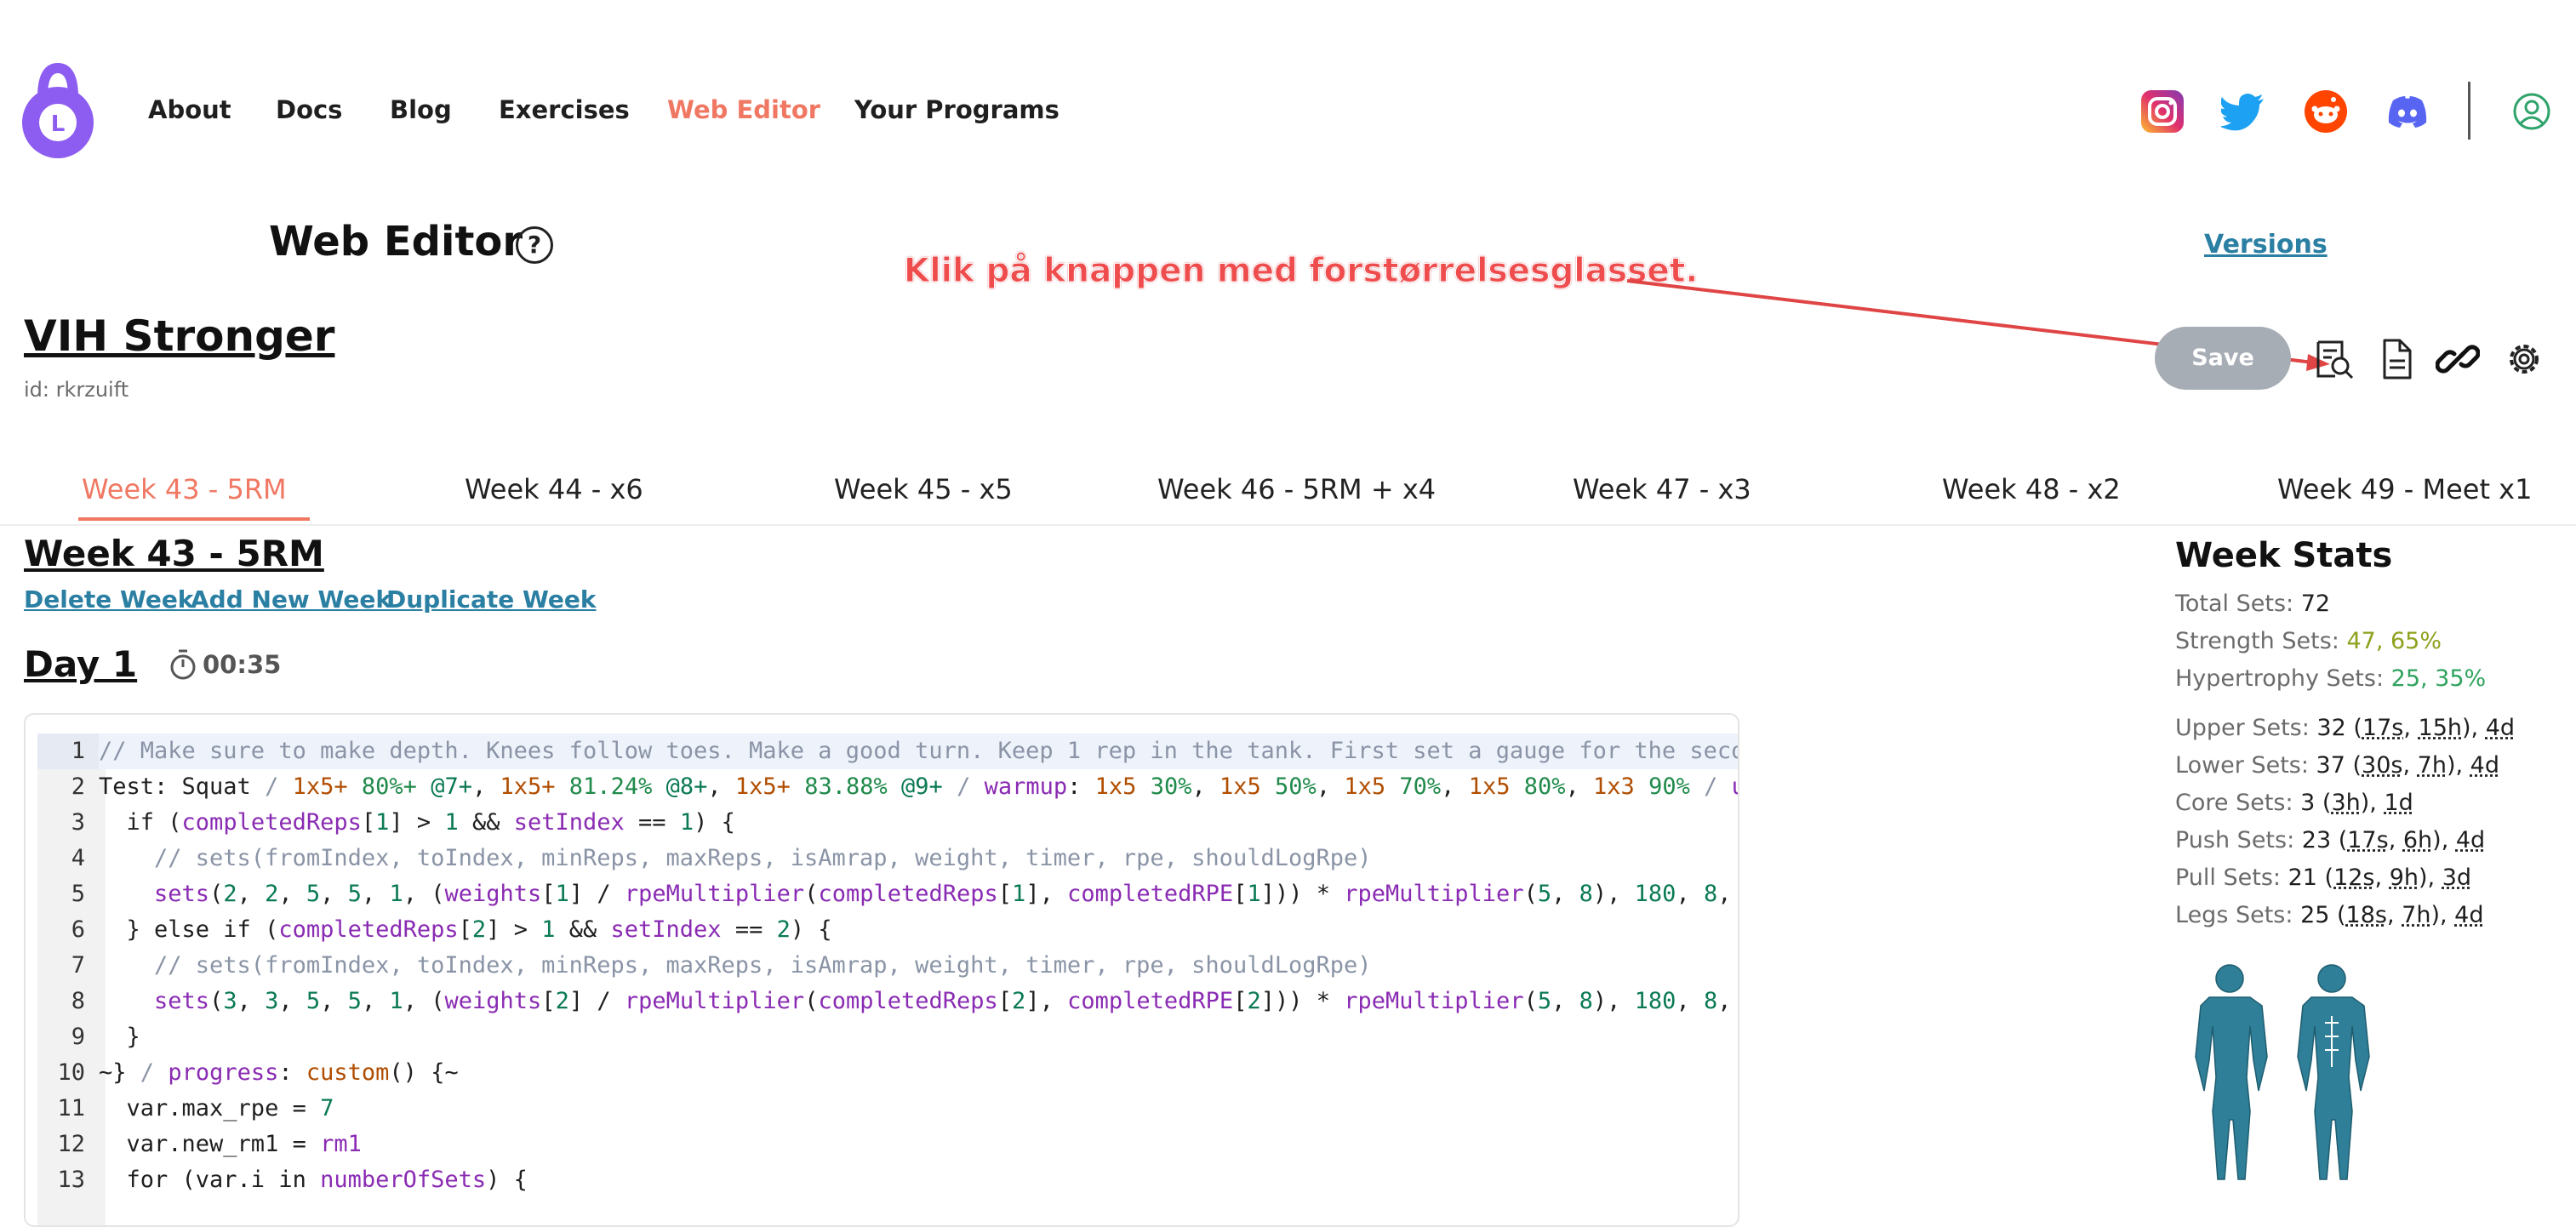  I want to click on versions-link: Versions, so click(2266, 245).